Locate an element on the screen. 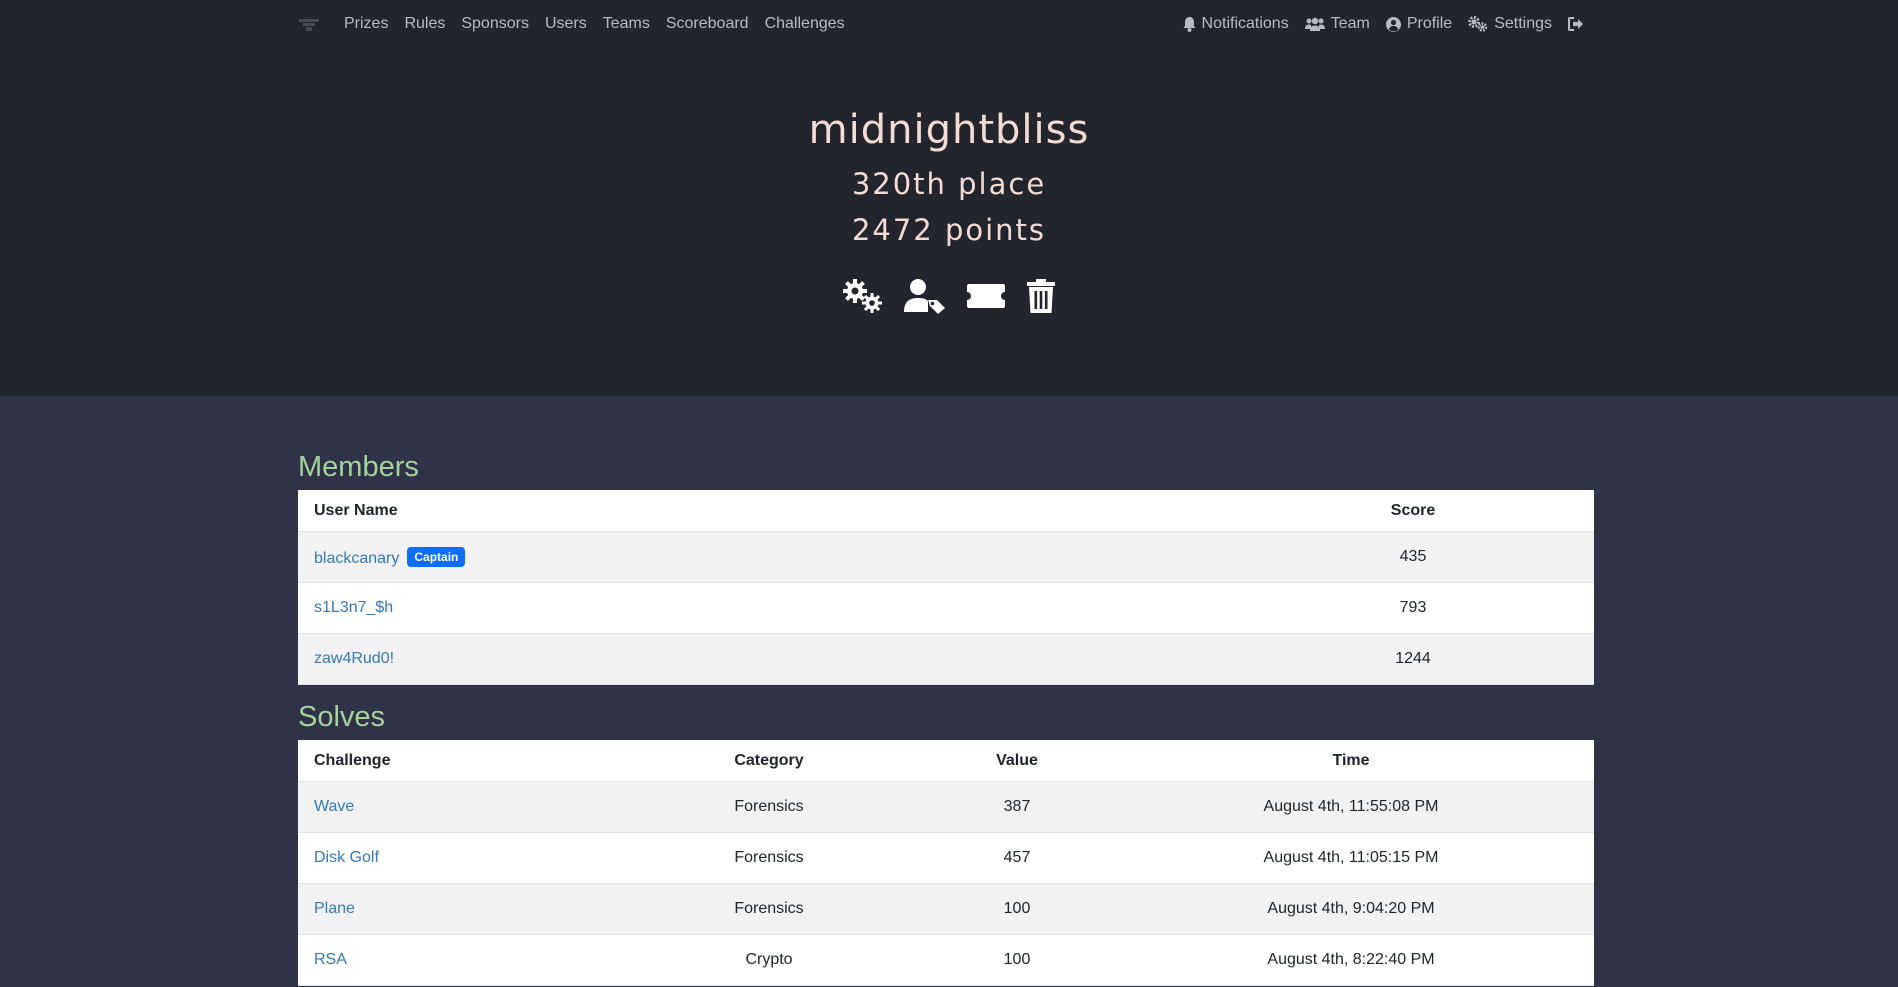 The image size is (1898, 987). solves-header-row: Challenge Category Value Time is located at coordinates (946, 761).